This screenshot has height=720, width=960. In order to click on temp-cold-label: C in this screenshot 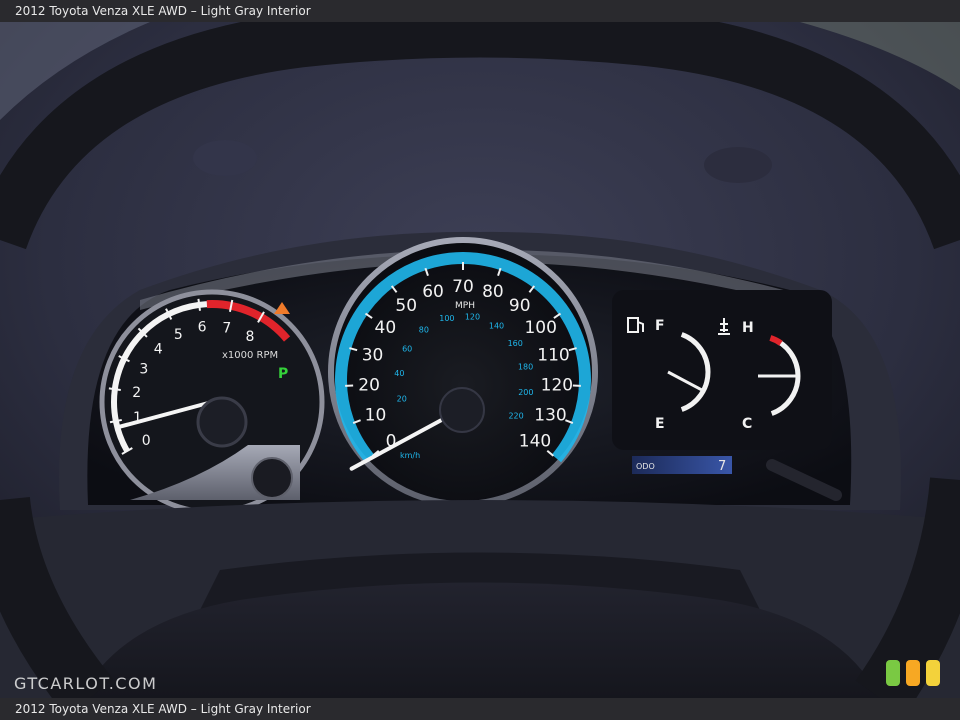, I will do `click(747, 424)`.